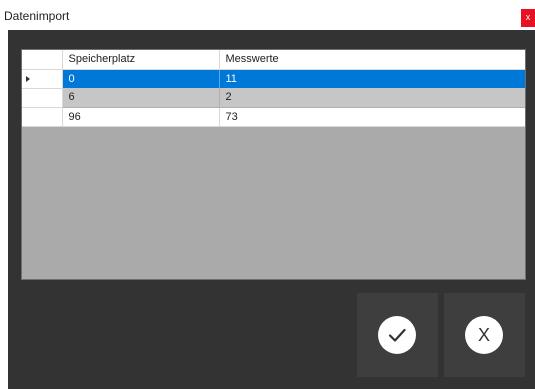 The image size is (535, 389). Describe the element at coordinates (267, 15) in the screenshot. I see `title-bar: Datenimport x` at that location.